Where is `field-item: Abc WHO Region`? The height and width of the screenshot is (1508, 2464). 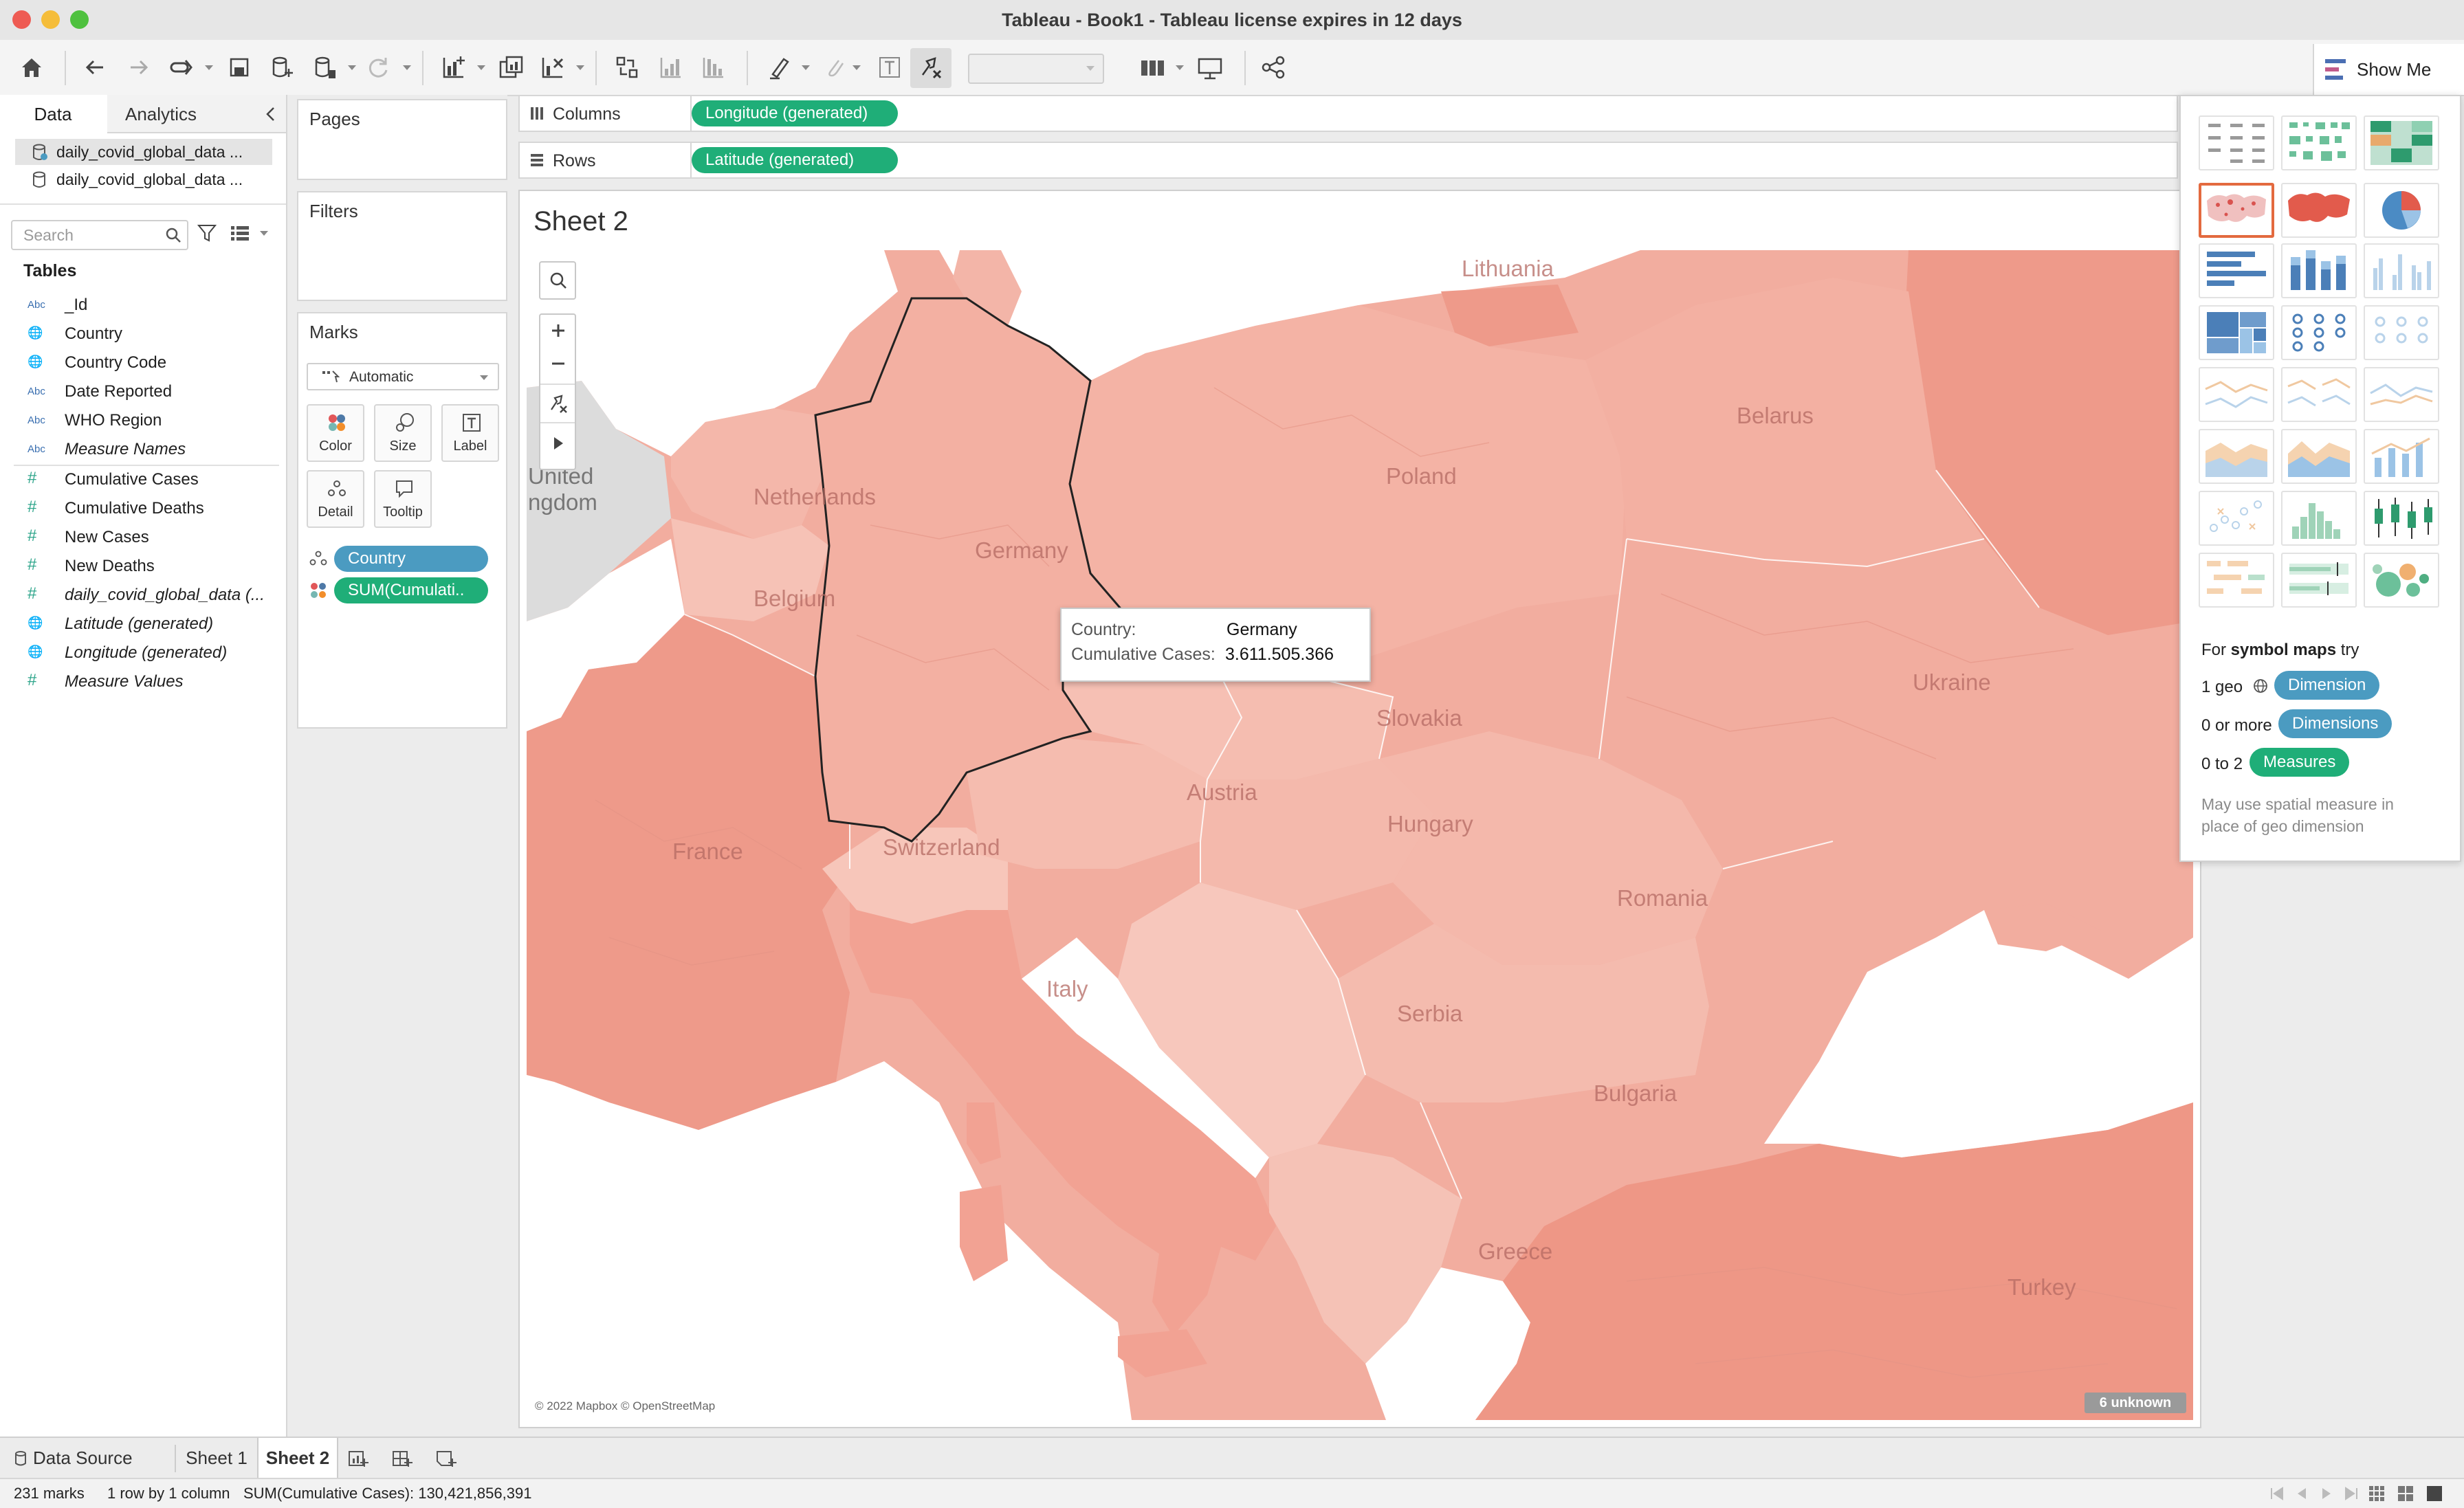
field-item: Abc WHO Region is located at coordinates (141, 420).